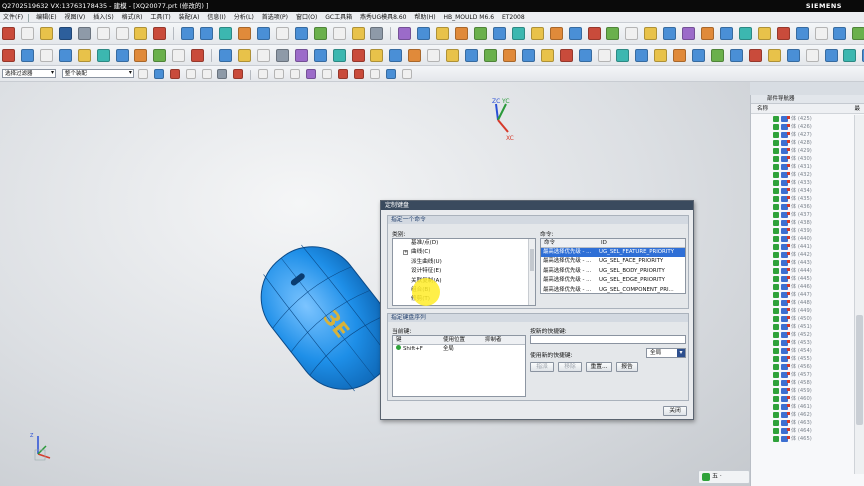 This screenshot has height=486, width=864. Describe the element at coordinates (736, 55) in the screenshot. I see `core-icon` at that location.